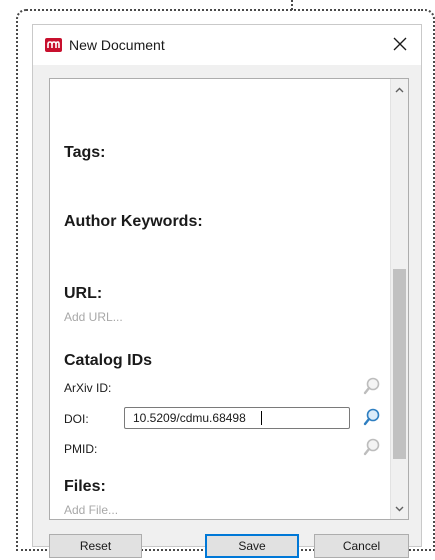 The height and width of the screenshot is (560, 435). Describe the element at coordinates (53, 45) in the screenshot. I see `mendeley-logo-icon` at that location.